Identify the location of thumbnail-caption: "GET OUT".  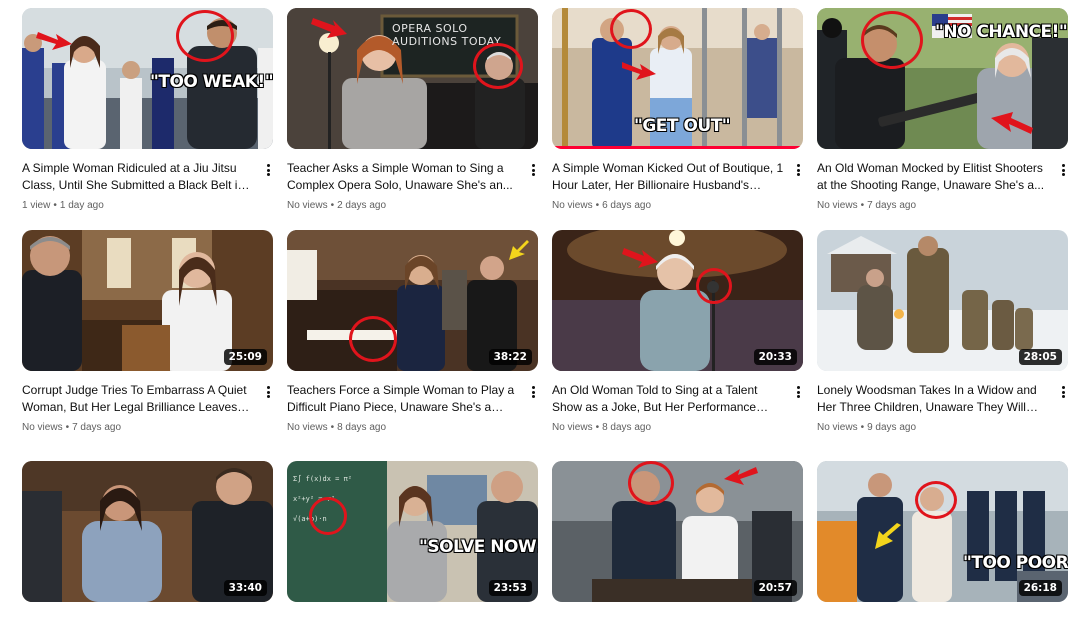
(682, 125).